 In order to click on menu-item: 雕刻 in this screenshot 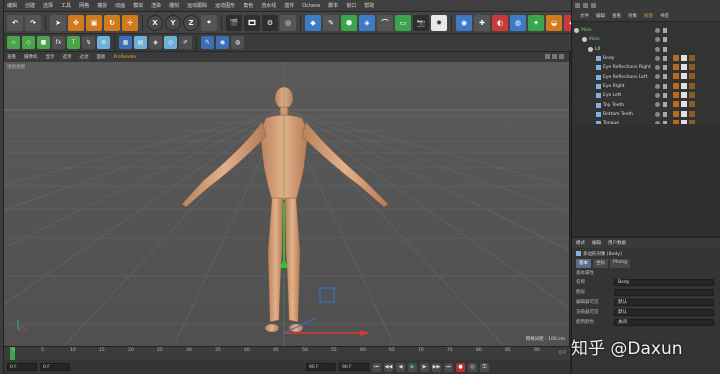, I will do `click(174, 5)`.